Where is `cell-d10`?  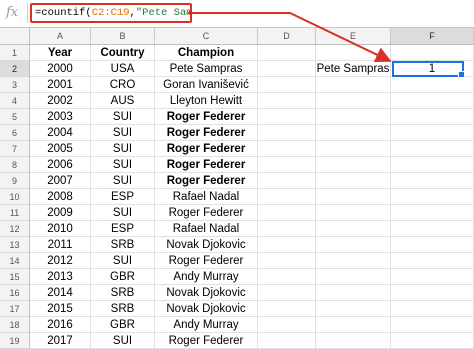
cell-d10 is located at coordinates (287, 197).